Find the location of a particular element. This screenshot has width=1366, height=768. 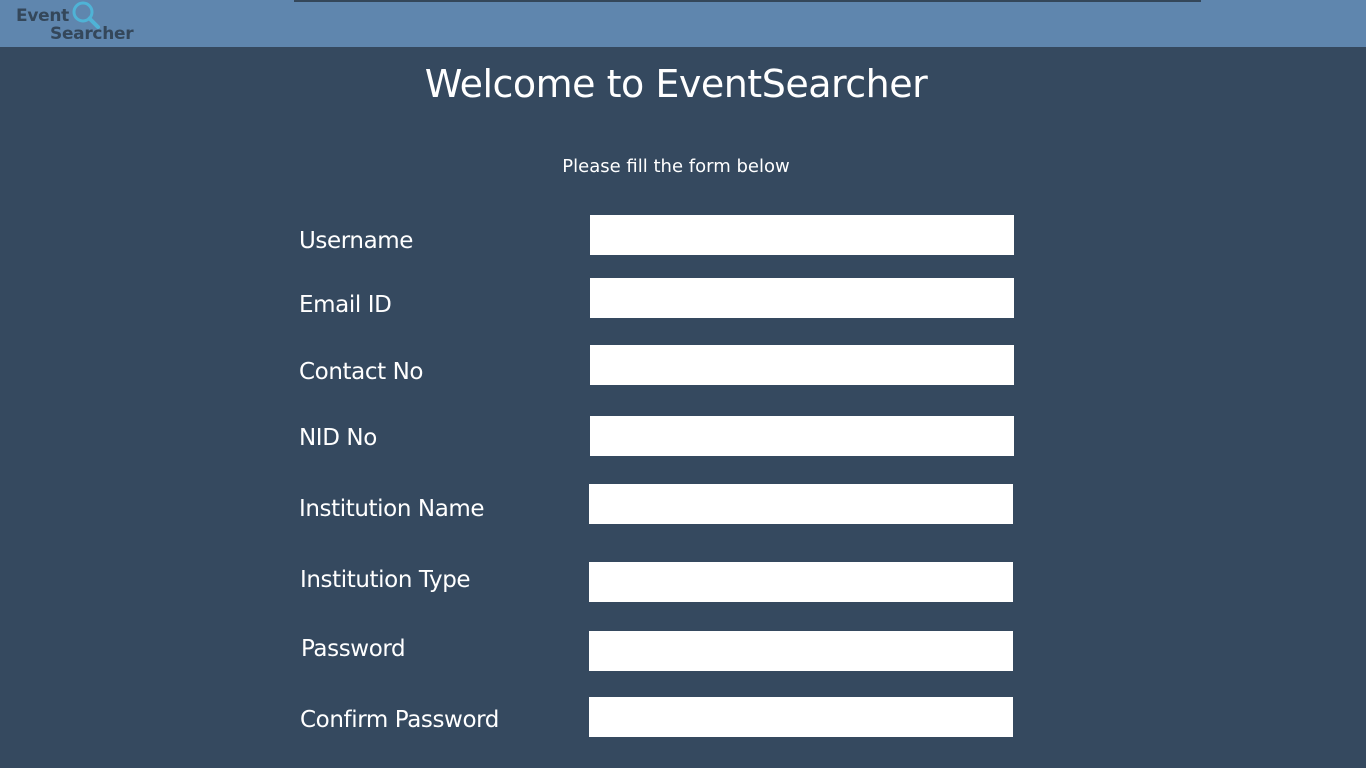

institution-name-label: Institution Name is located at coordinates (392, 509).